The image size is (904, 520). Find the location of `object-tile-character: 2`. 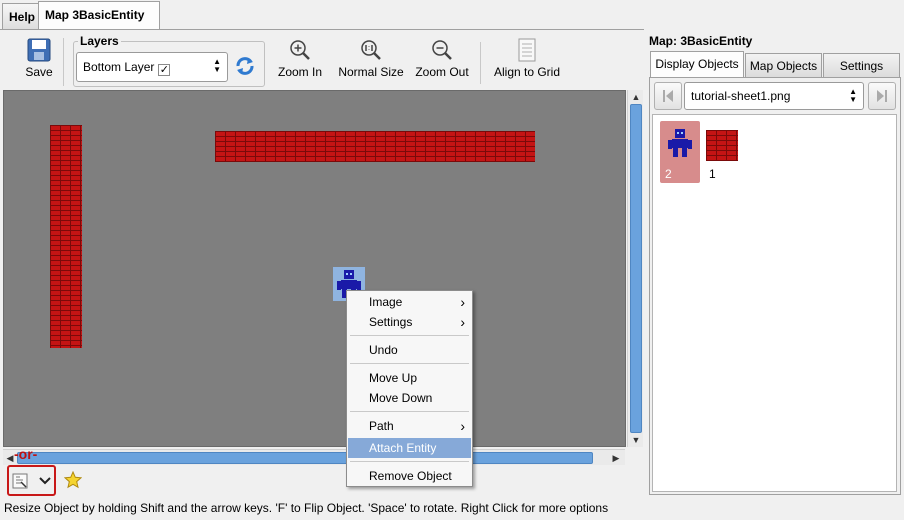

object-tile-character: 2 is located at coordinates (680, 152).